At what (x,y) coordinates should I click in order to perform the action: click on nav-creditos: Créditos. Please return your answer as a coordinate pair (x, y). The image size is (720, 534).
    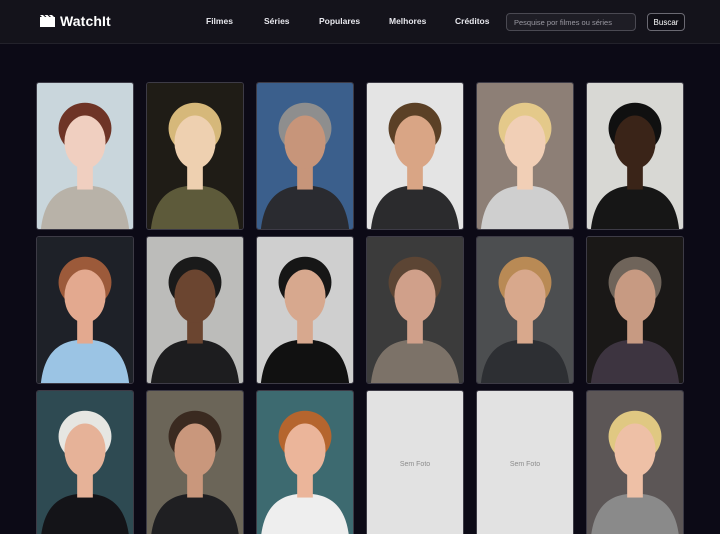
    Looking at the image, I should click on (472, 21).